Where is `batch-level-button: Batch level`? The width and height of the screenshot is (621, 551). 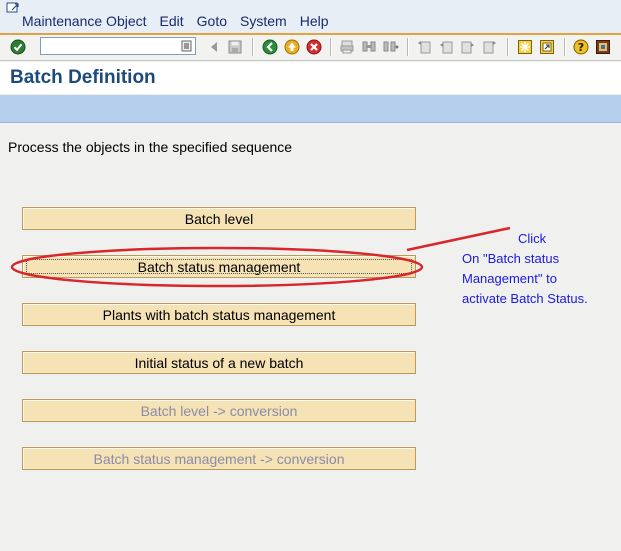 batch-level-button: Batch level is located at coordinates (219, 218).